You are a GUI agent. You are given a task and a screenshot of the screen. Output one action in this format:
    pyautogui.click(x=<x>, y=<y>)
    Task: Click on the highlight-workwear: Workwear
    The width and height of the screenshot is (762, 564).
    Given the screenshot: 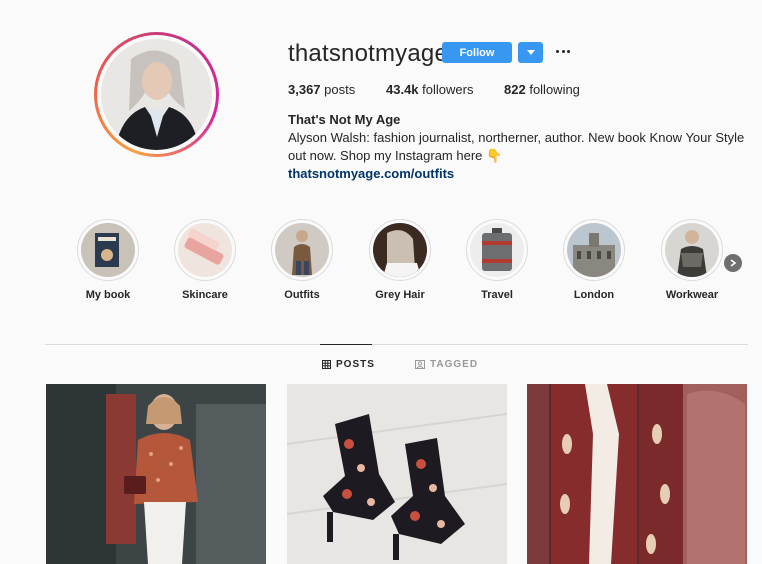 What is the action you would take?
    pyautogui.click(x=692, y=260)
    